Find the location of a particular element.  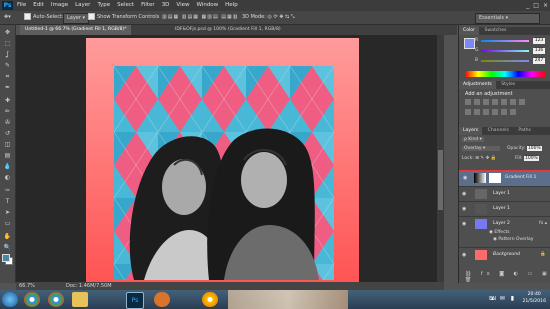

green-slider: G 136 is located at coordinates (510, 51).